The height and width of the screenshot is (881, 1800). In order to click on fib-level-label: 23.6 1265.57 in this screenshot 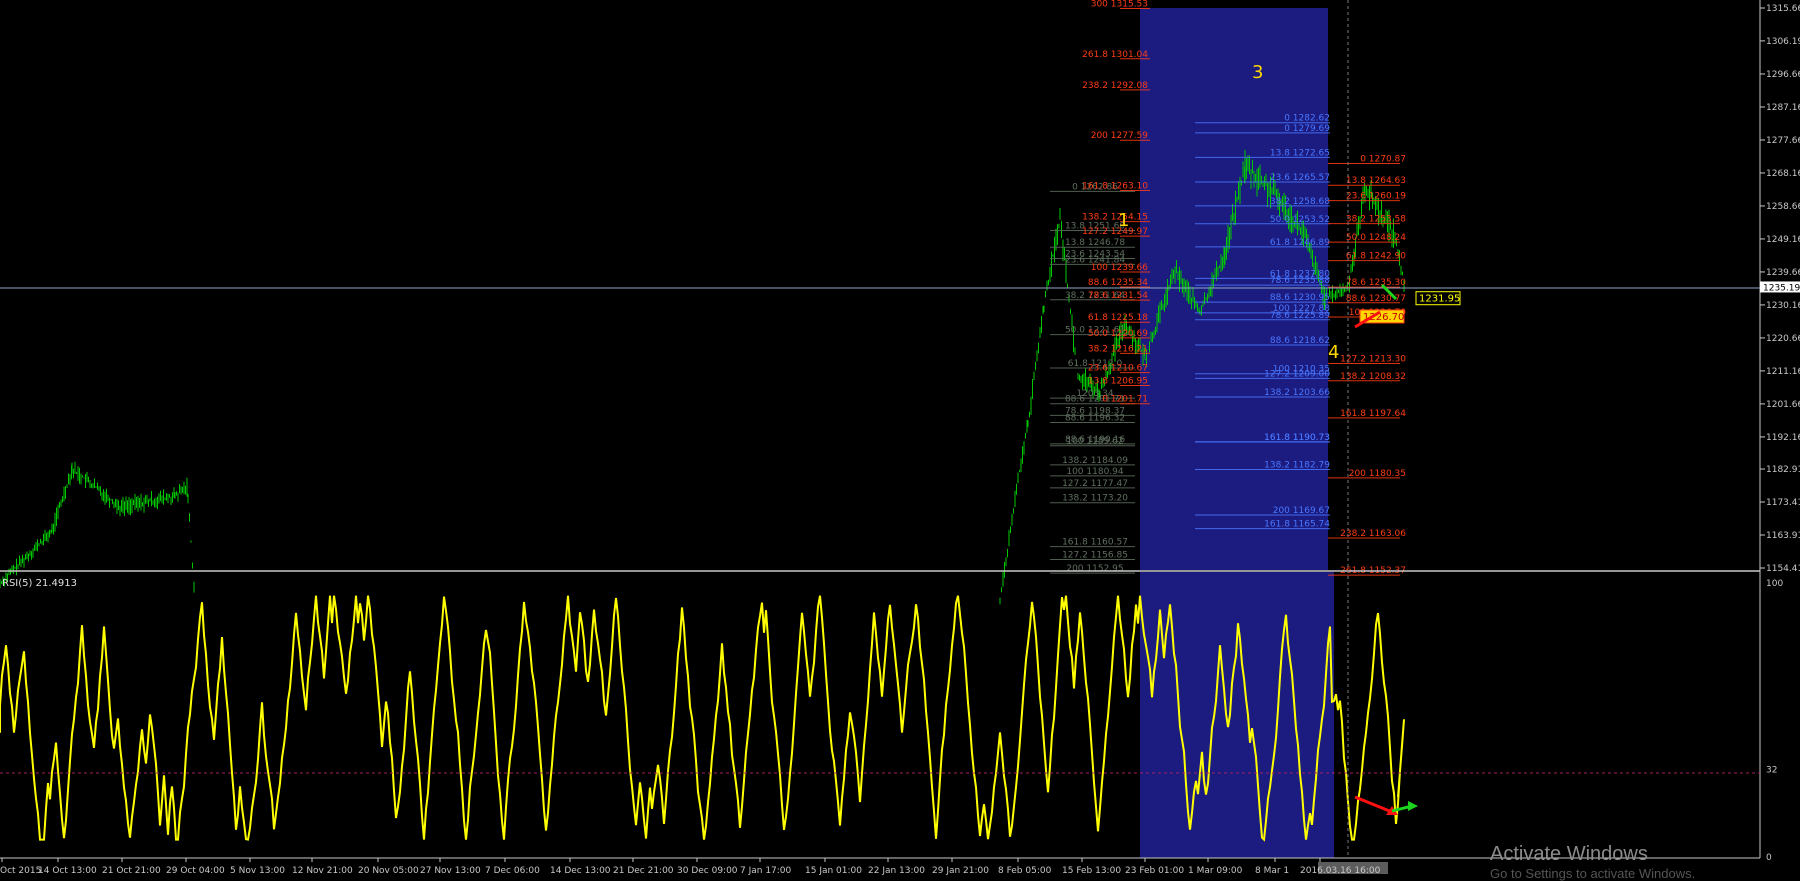, I will do `click(1300, 178)`.